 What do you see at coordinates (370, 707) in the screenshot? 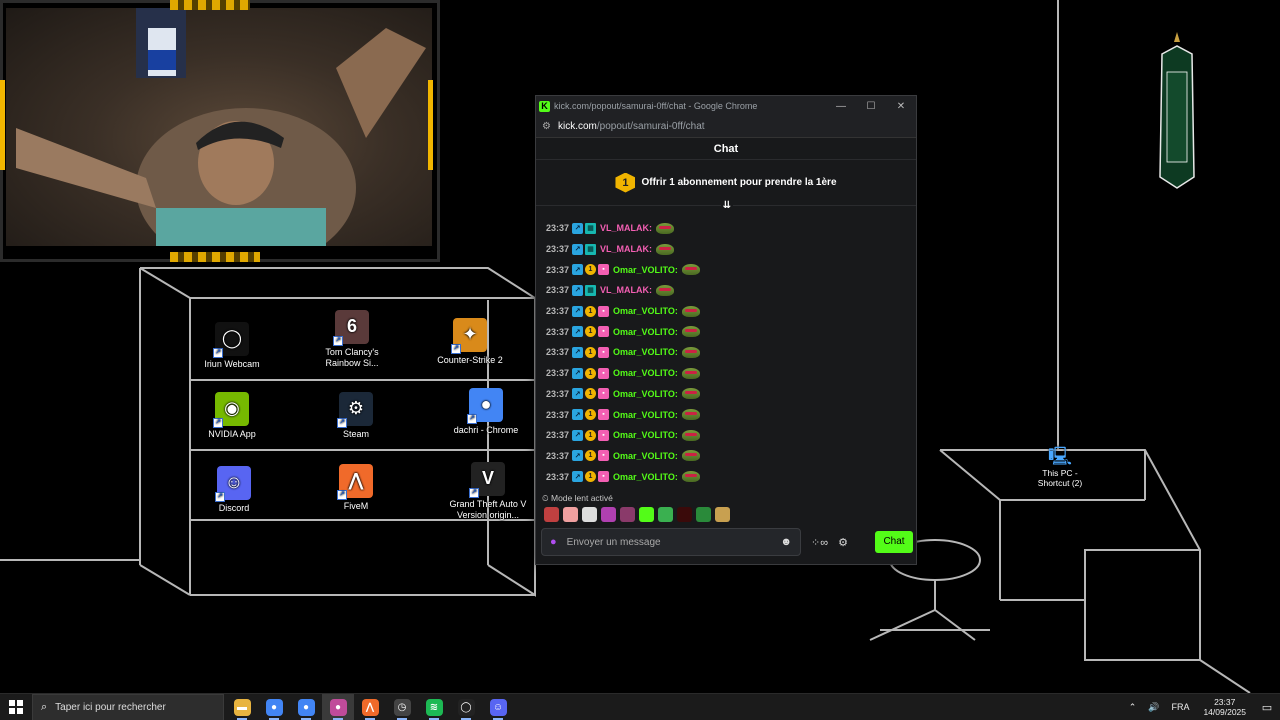
I see `taskbar-app: ⋀` at bounding box center [370, 707].